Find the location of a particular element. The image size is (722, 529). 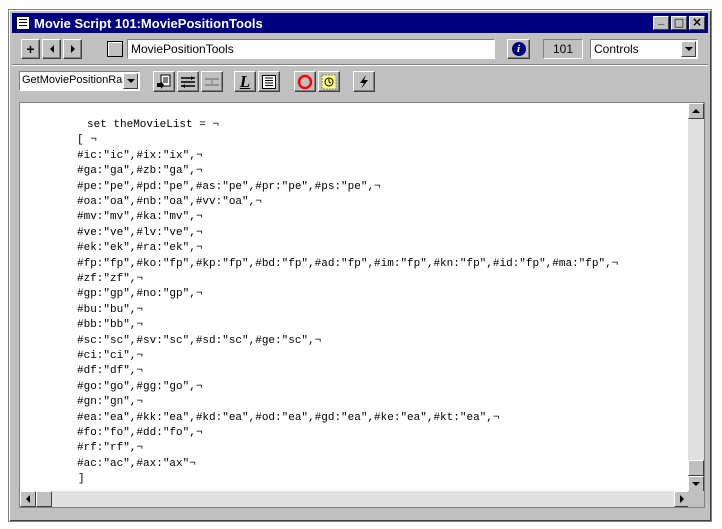

maximize-icon: □ is located at coordinates (679, 22).